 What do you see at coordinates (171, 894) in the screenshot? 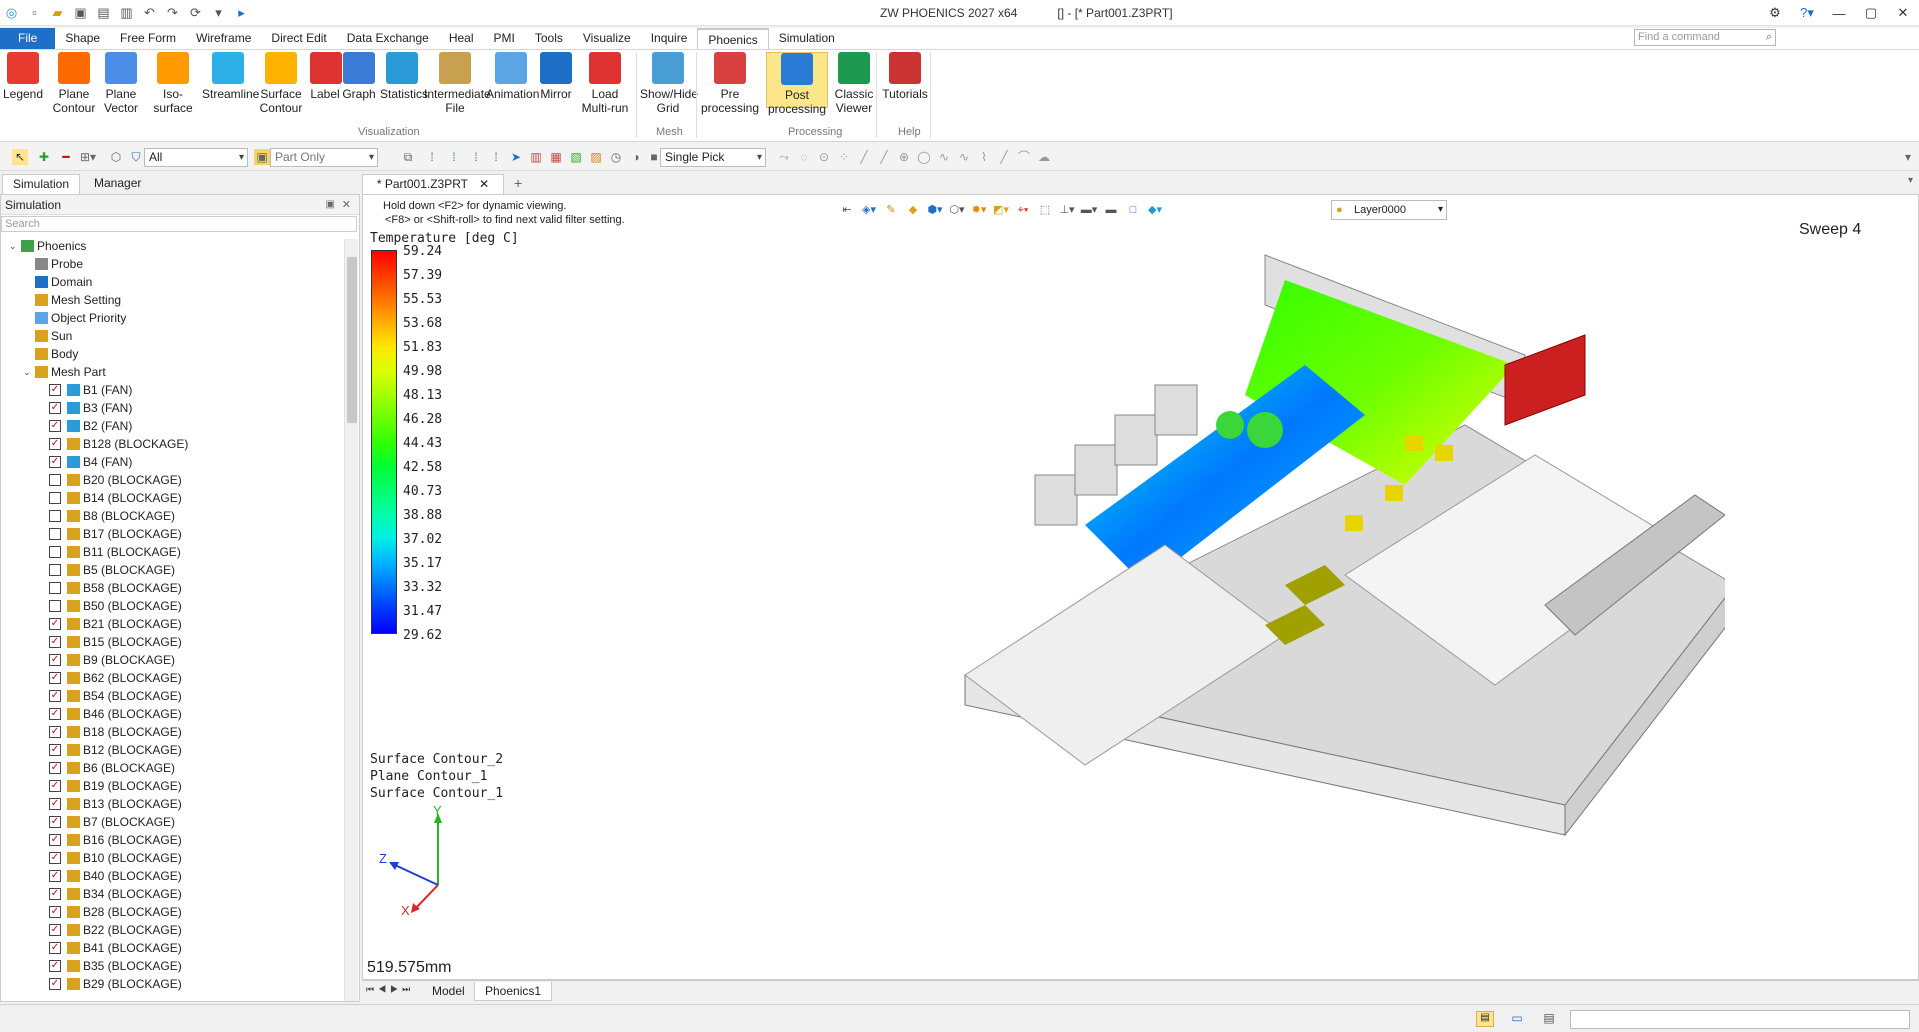
I see `tree-part-row: ✓ B34 (BLOCKAGE)` at bounding box center [171, 894].